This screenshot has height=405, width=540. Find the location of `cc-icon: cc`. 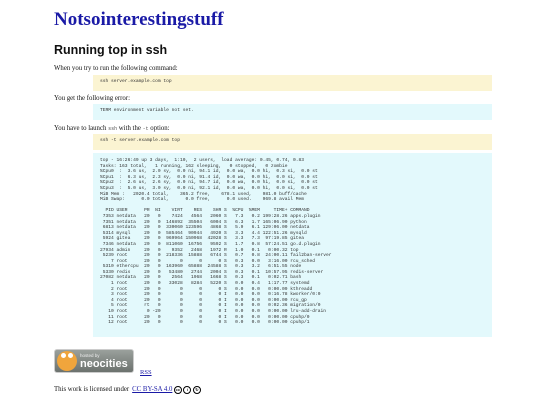

cc-icon: cc is located at coordinates (177, 389).